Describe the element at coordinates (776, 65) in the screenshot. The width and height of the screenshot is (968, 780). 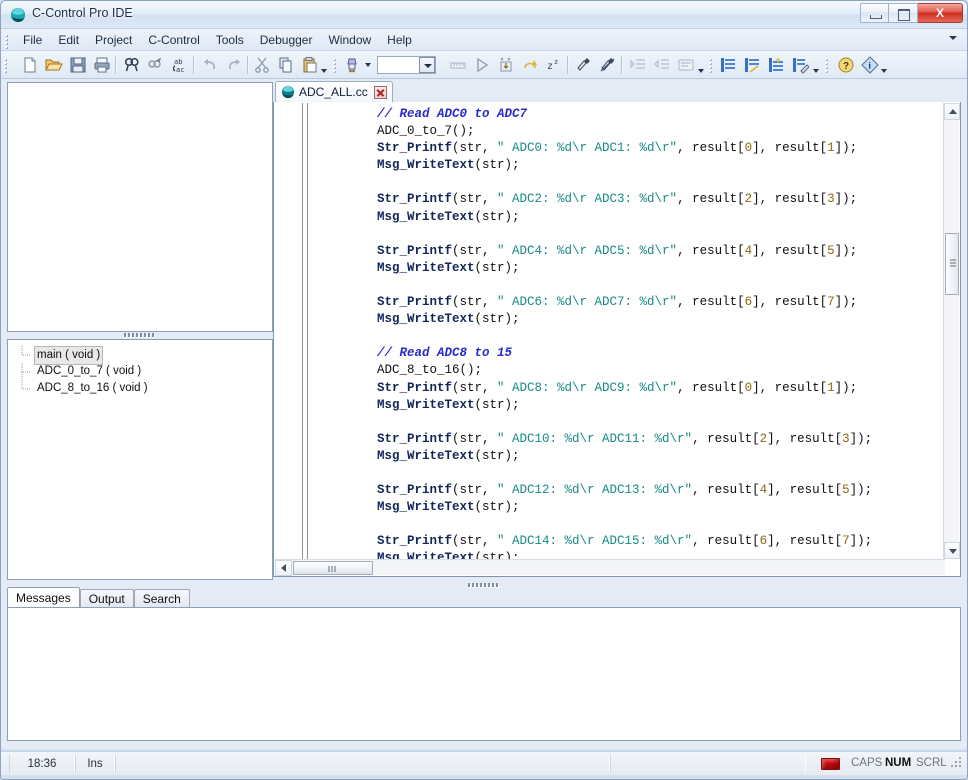
I see `list-add-icon` at that location.